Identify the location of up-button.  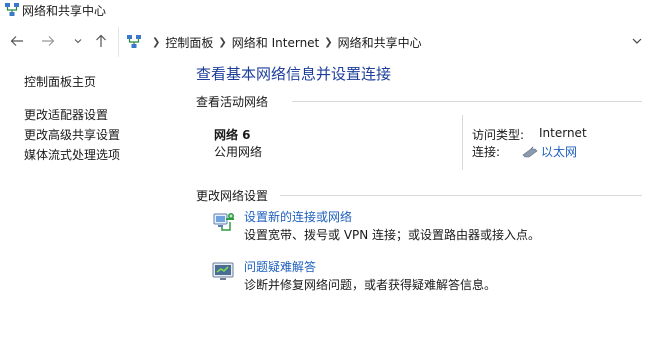
(101, 41).